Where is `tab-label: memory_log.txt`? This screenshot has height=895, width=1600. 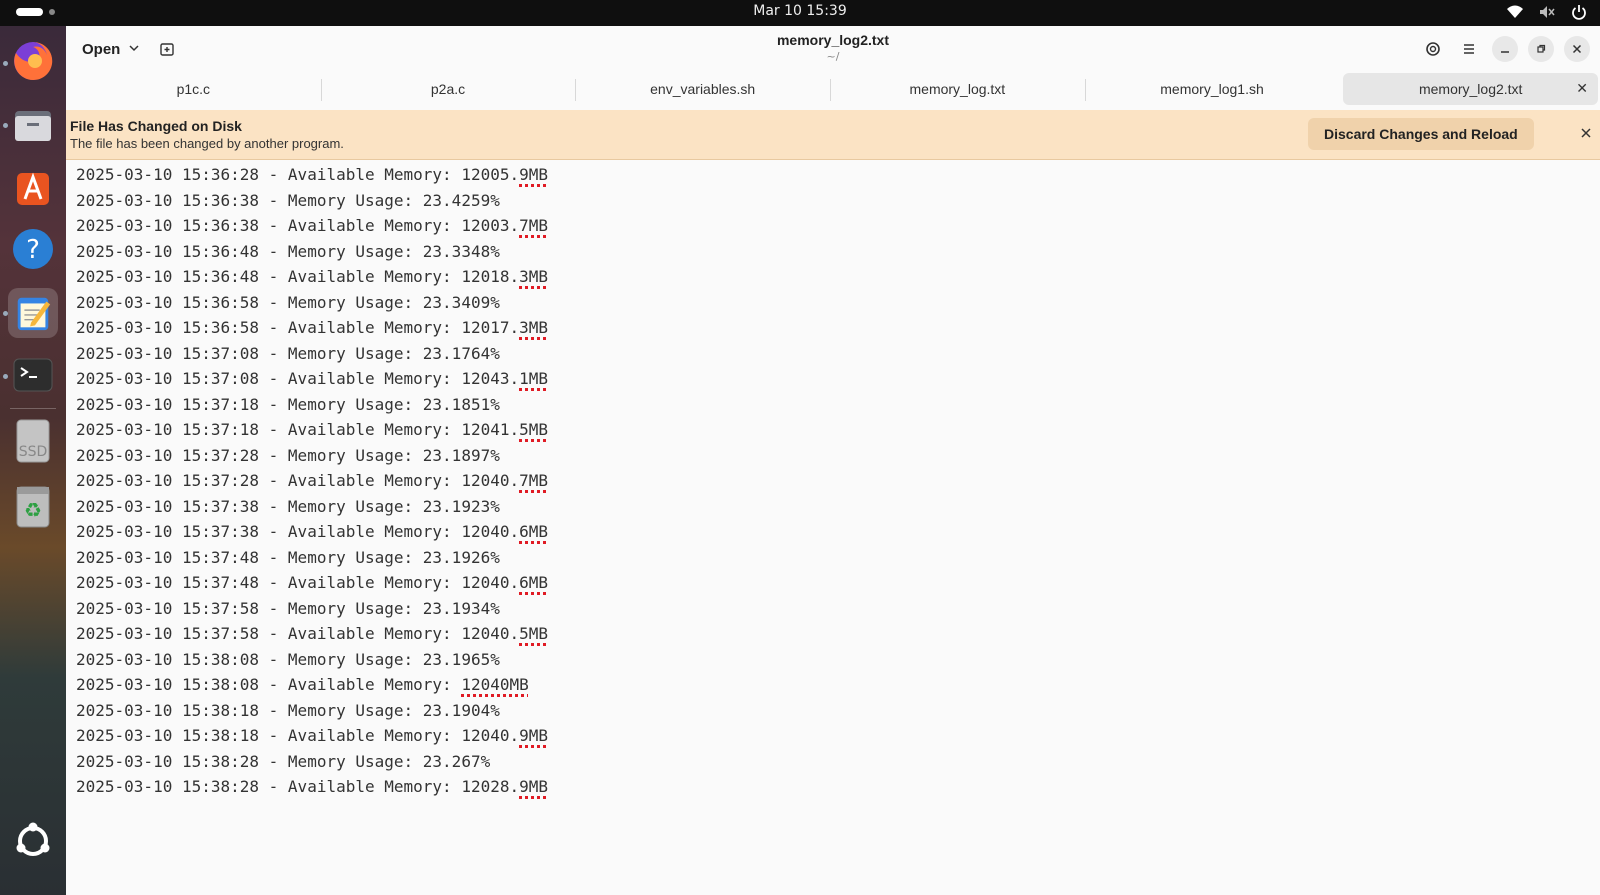 tab-label: memory_log.txt is located at coordinates (957, 89).